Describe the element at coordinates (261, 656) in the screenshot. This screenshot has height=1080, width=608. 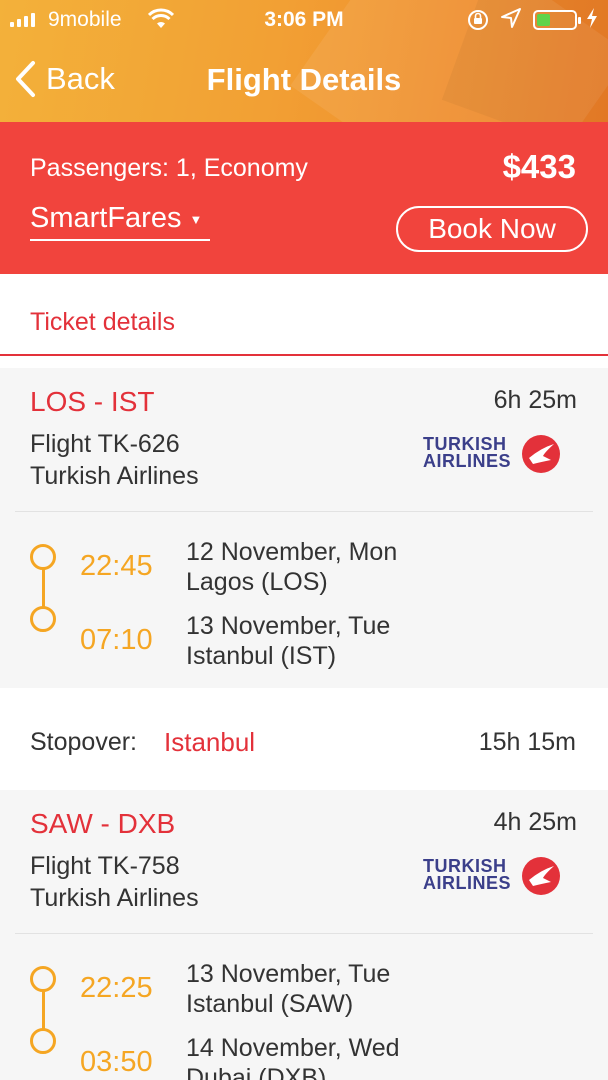
I see `arrival-place: Istanbul (IST)` at that location.